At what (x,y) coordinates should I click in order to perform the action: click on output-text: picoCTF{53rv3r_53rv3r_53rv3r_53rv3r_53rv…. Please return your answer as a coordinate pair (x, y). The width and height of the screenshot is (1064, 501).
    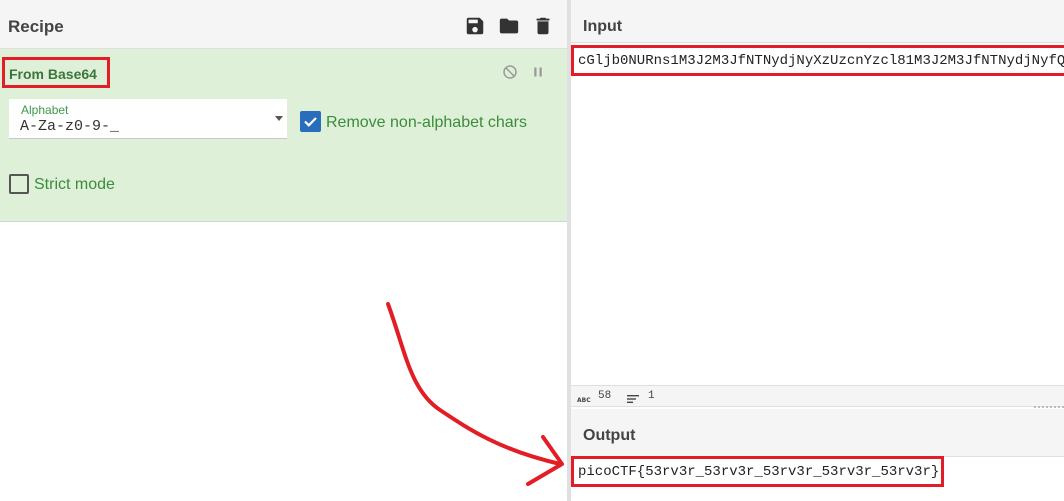
    Looking at the image, I should click on (759, 472).